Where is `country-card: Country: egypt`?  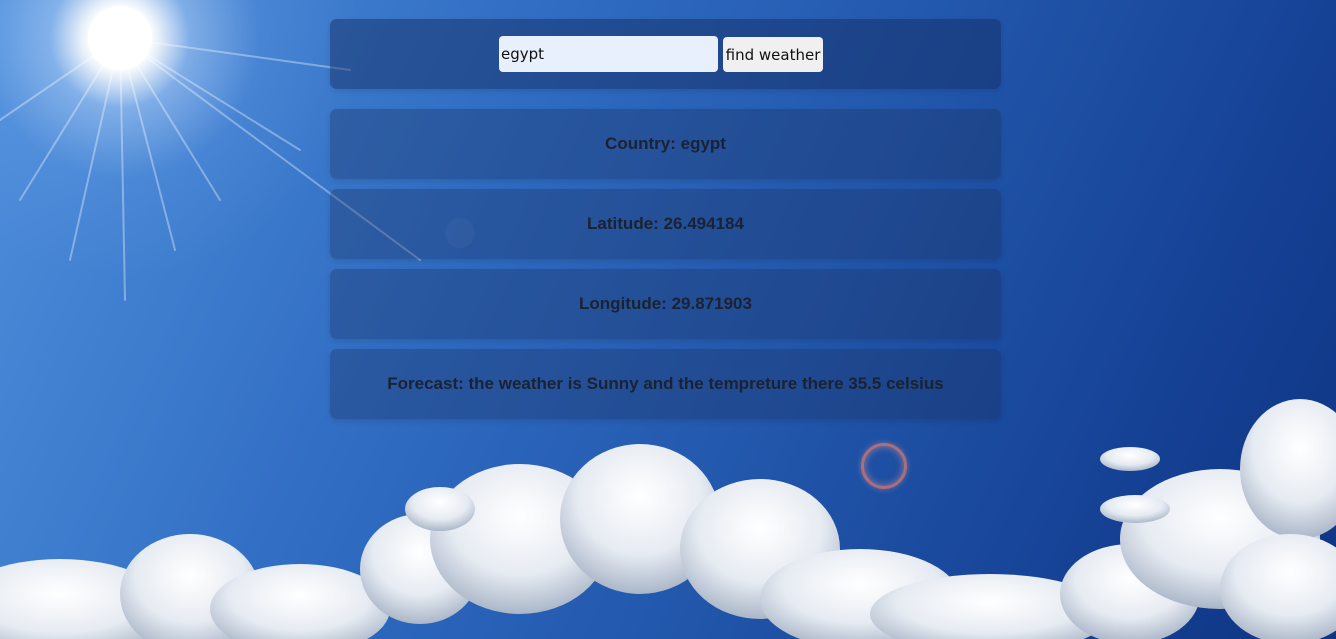
country-card: Country: egypt is located at coordinates (665, 144).